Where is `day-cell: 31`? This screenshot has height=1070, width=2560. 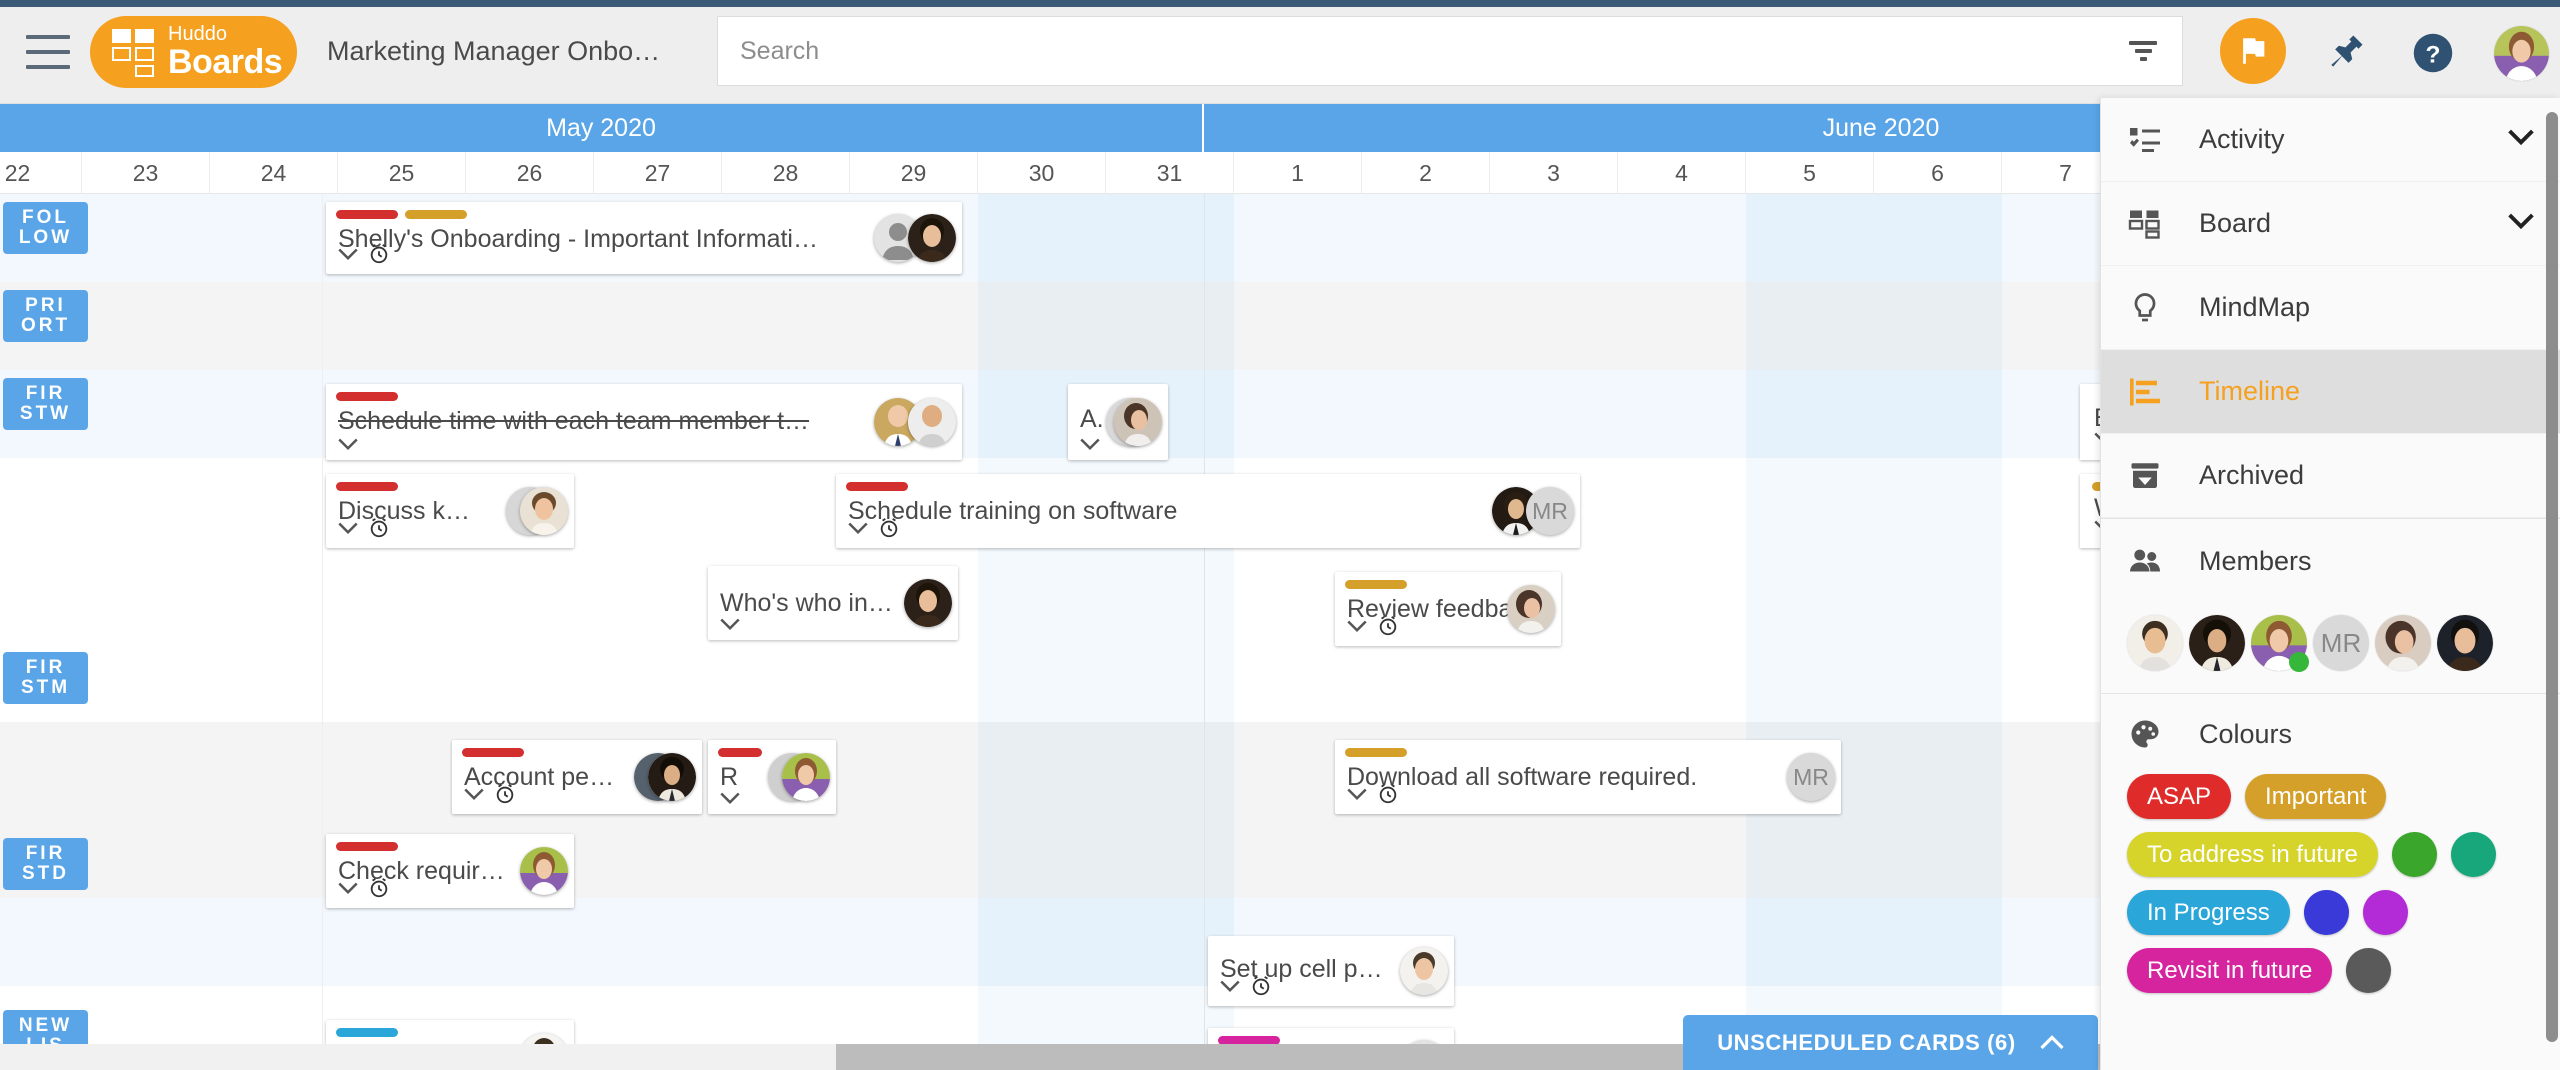 day-cell: 31 is located at coordinates (1170, 173).